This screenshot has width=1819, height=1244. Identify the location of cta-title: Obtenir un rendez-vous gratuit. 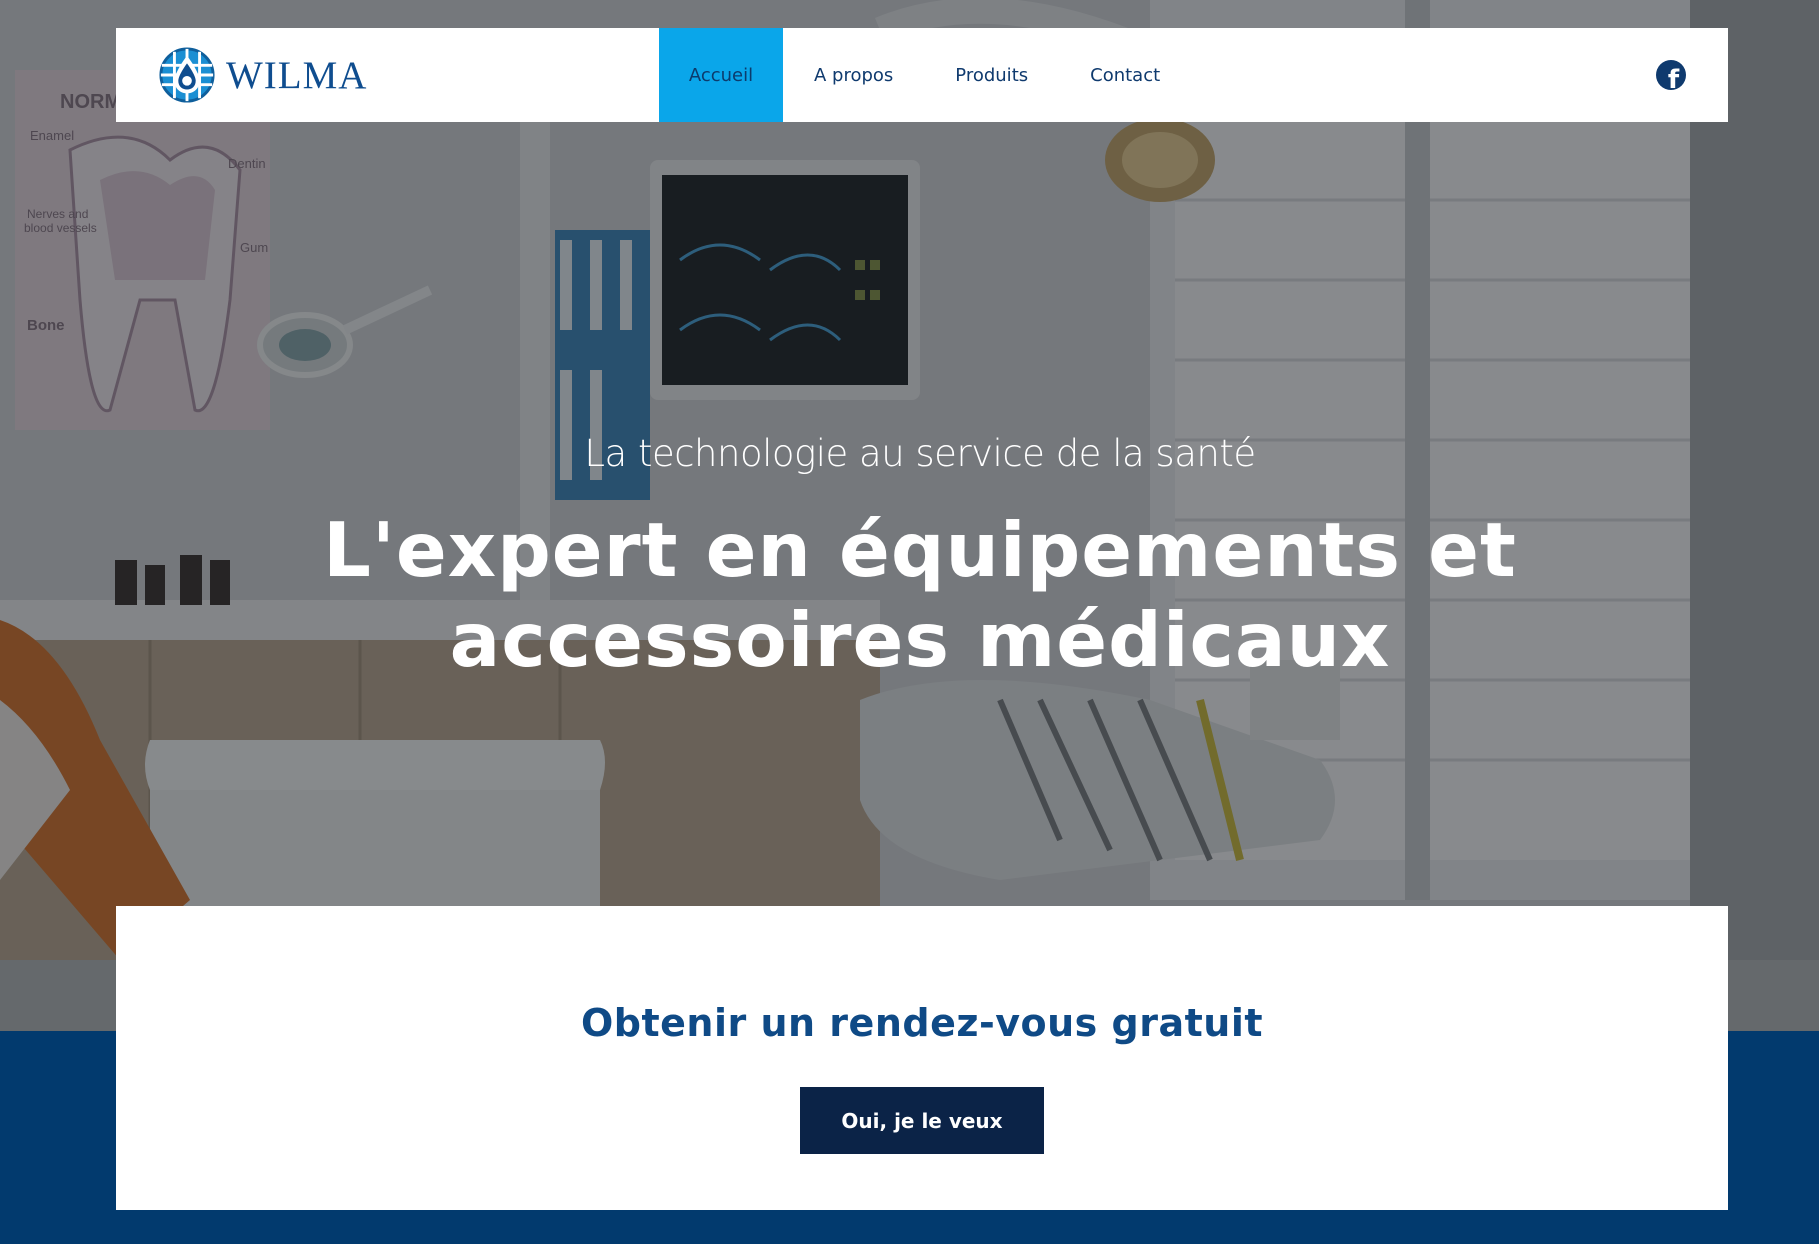
(922, 1023).